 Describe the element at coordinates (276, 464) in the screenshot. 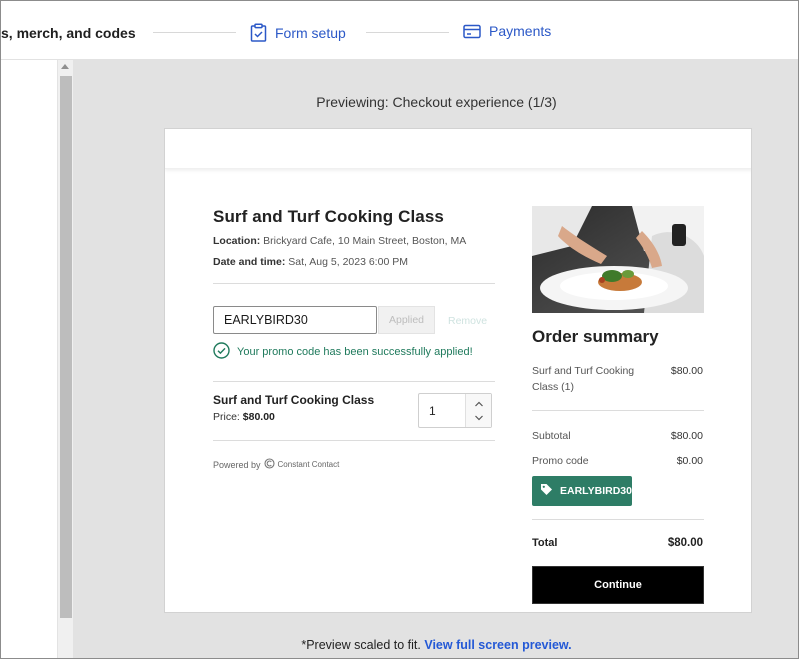

I see `powered-by: Powered by Constant Contact` at that location.